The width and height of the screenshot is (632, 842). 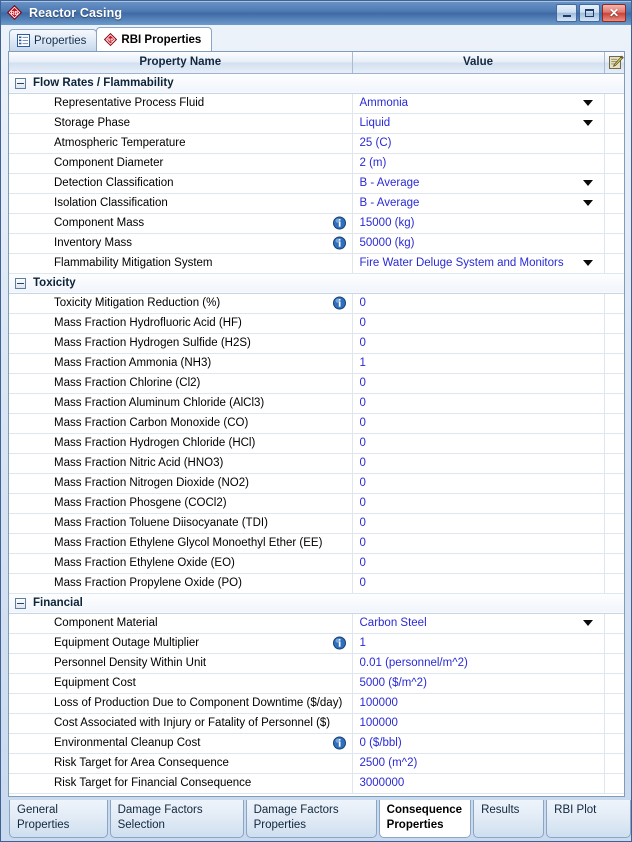 I want to click on column-header-edit, so click(x=614, y=63).